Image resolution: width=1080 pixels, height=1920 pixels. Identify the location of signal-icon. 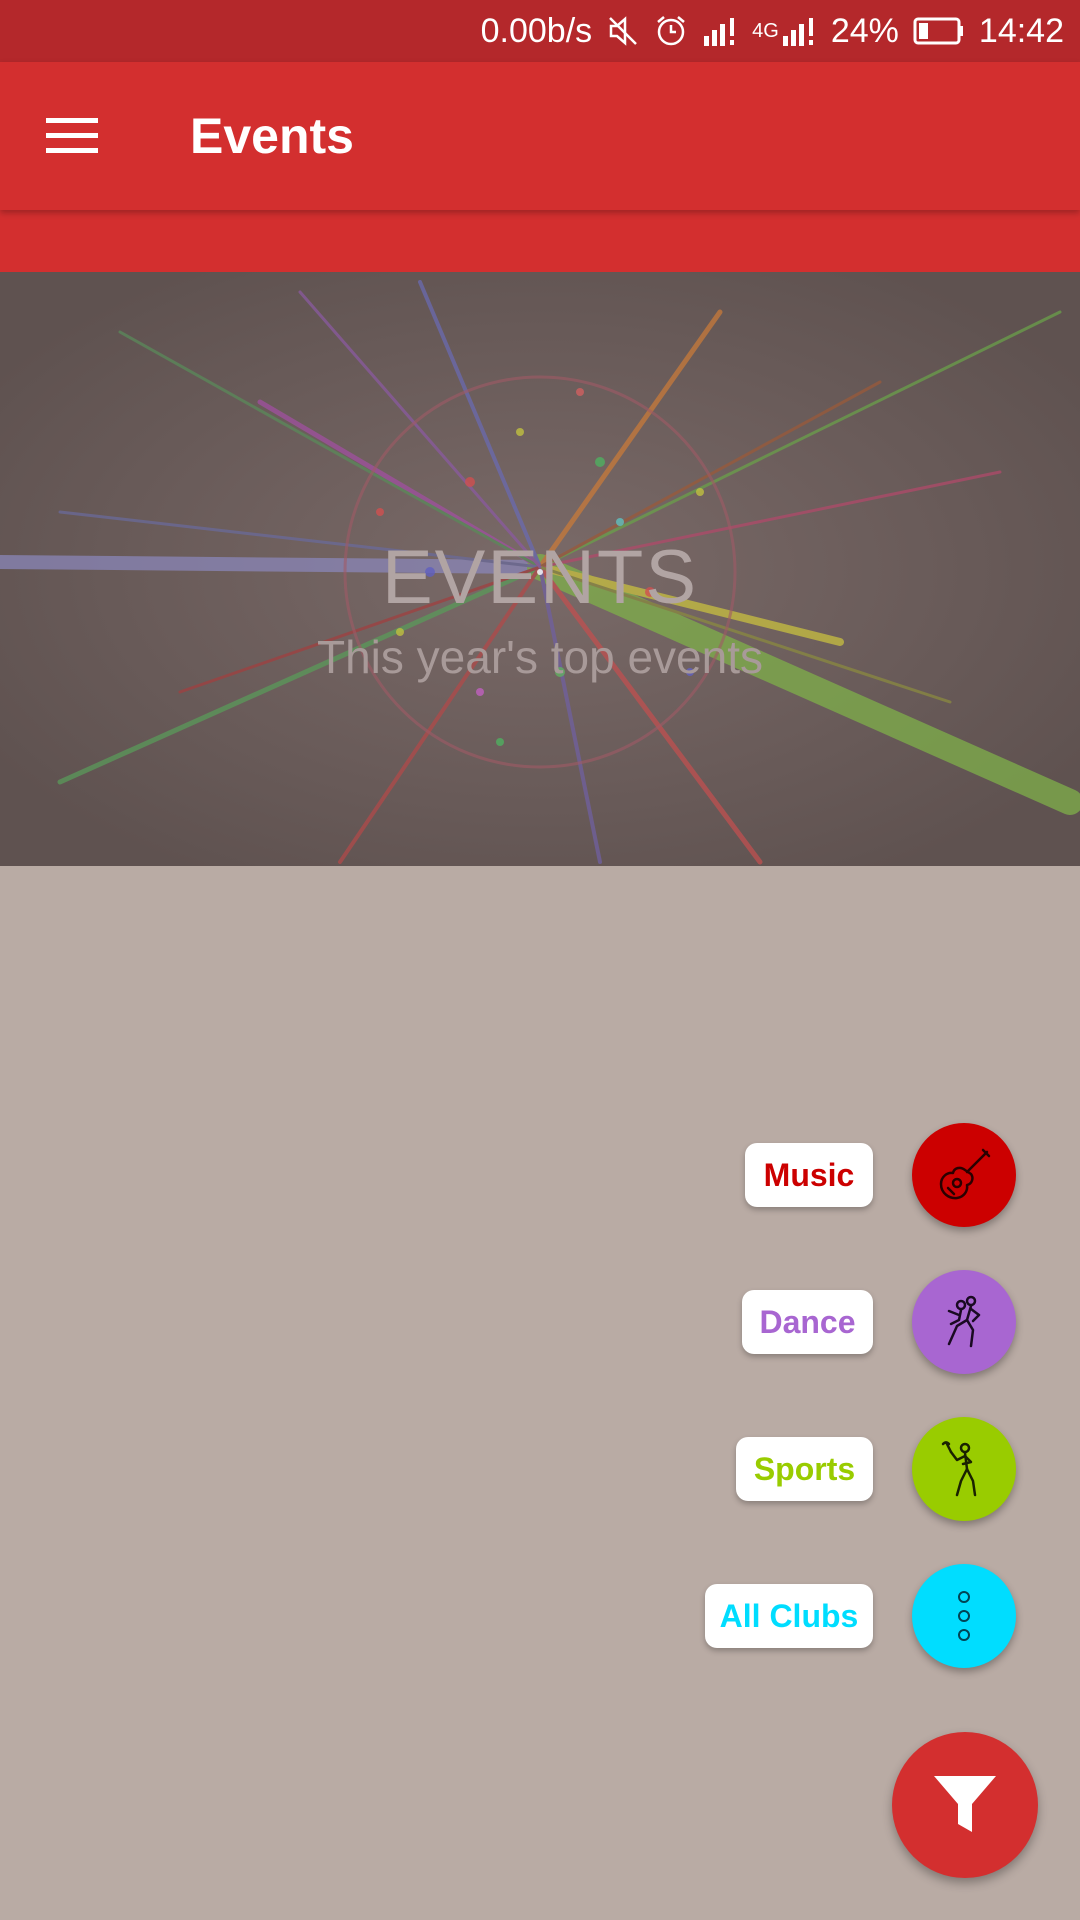
(720, 31).